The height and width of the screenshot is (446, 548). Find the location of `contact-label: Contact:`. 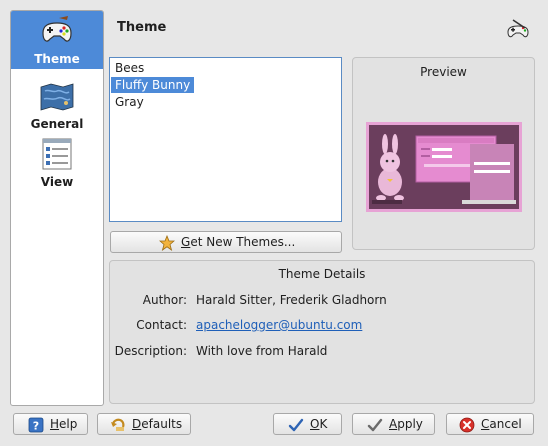

contact-label: Contact: is located at coordinates (161, 325).